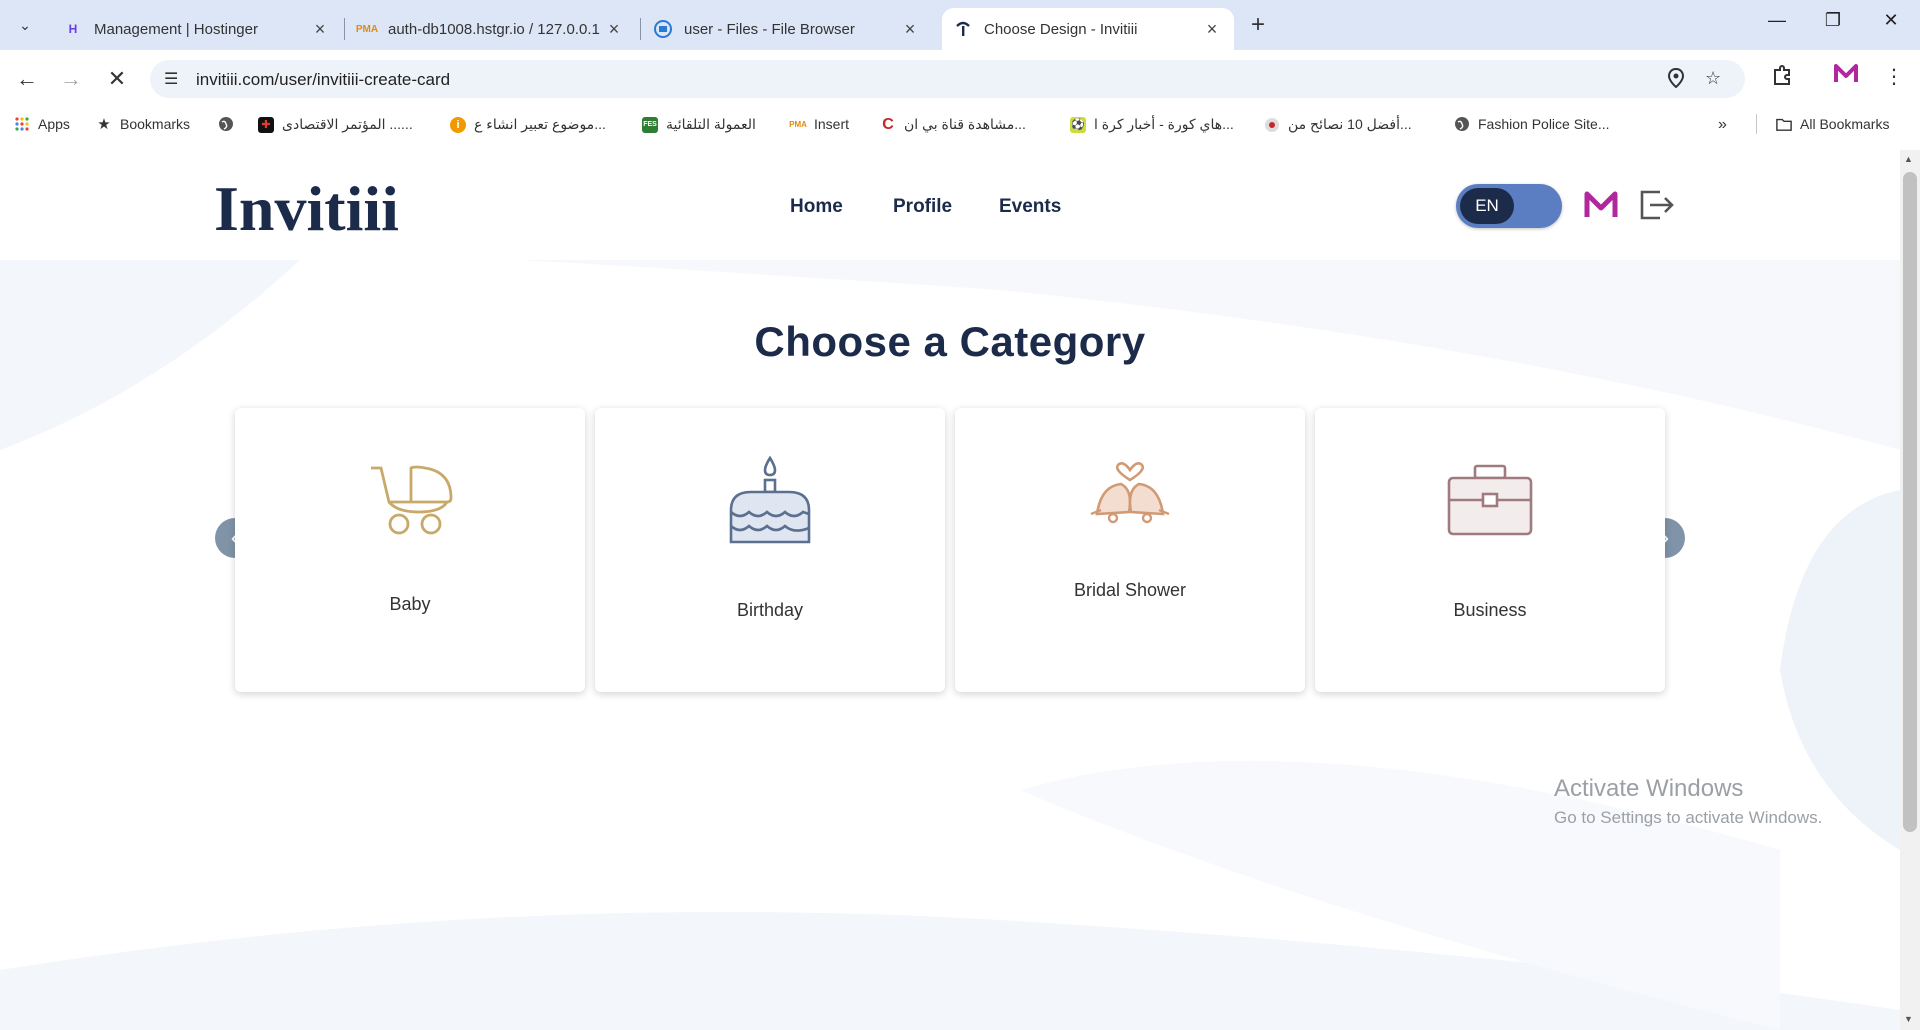 The image size is (1920, 1030). I want to click on language-toggle: EN, so click(1509, 206).